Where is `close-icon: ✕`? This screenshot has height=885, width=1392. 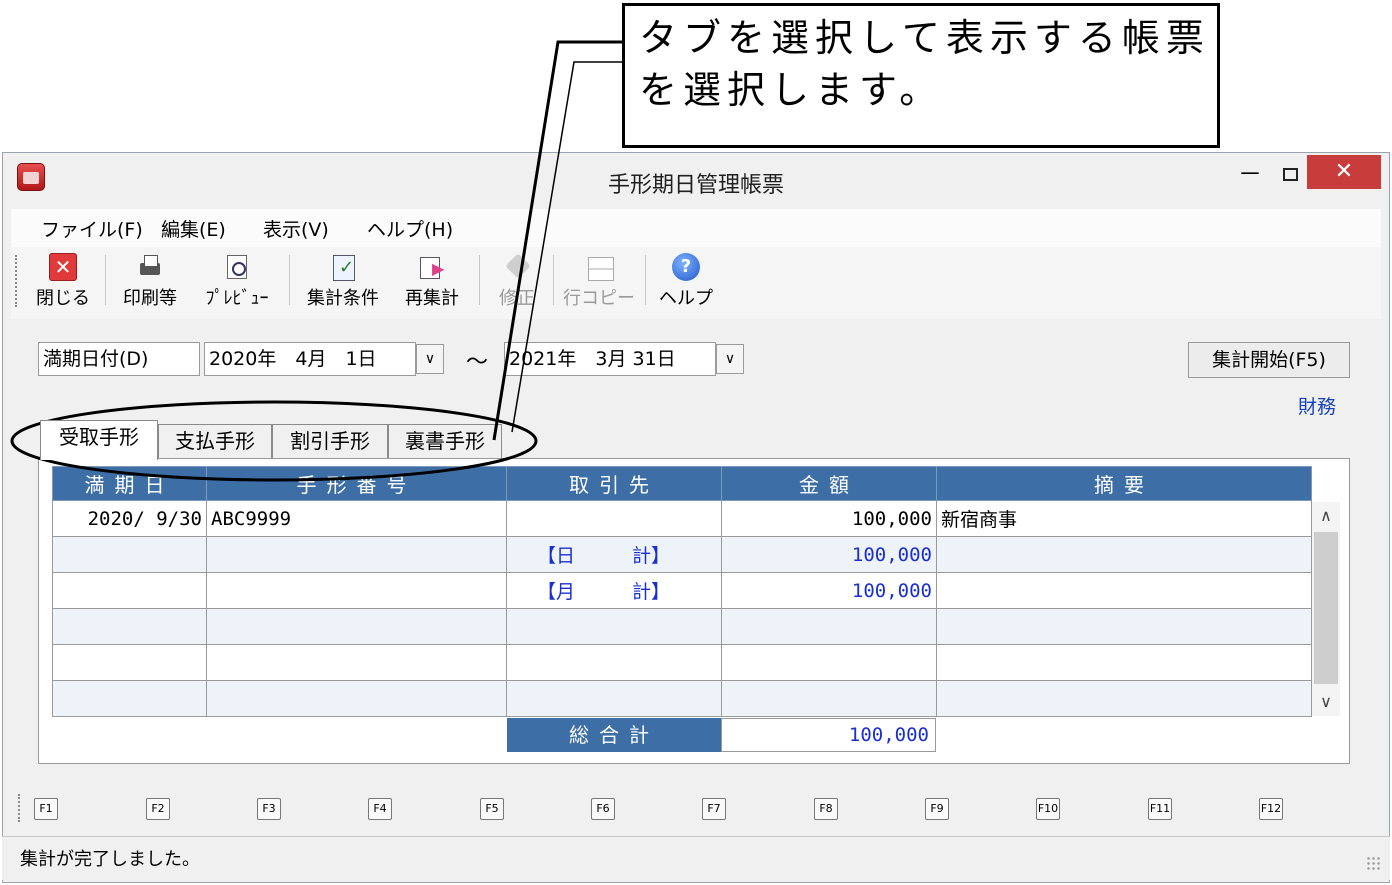
close-icon: ✕ is located at coordinates (63, 267).